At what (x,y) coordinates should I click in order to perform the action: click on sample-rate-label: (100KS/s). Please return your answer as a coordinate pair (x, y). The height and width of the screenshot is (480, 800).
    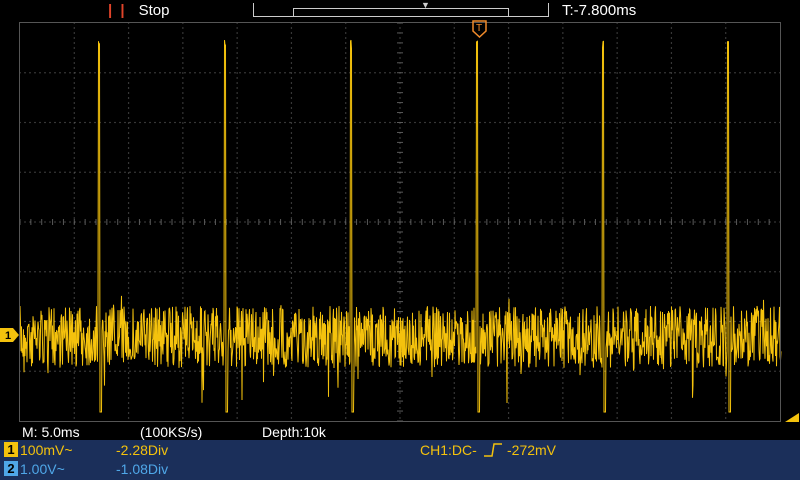
    Looking at the image, I should click on (171, 432).